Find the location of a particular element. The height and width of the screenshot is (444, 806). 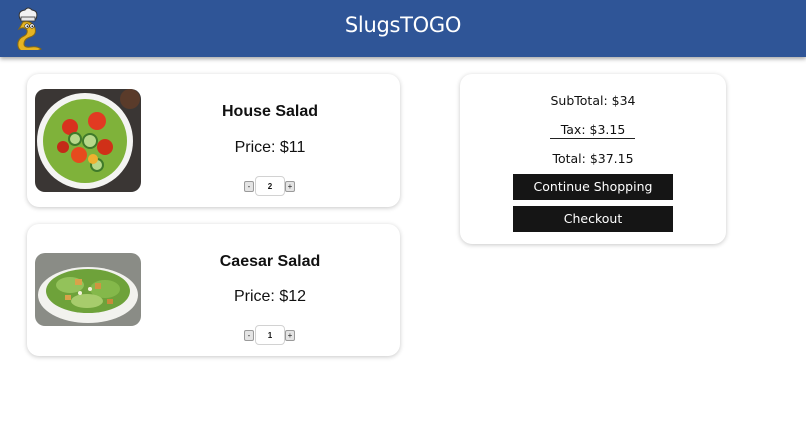

cart-item-house-salad: House Salad Price: $11 - 2 + is located at coordinates (213, 140).